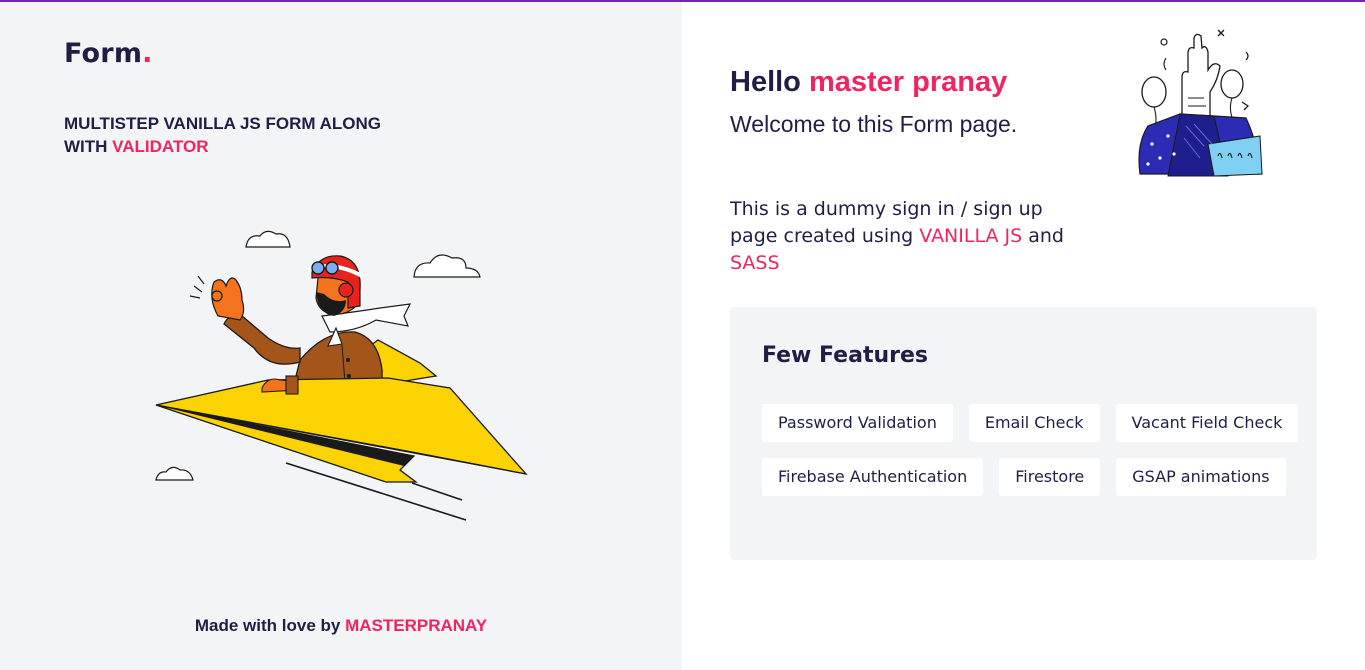  Describe the element at coordinates (1207, 423) in the screenshot. I see `feature-chip-vacant-field-check: Vacant Field Check` at that location.